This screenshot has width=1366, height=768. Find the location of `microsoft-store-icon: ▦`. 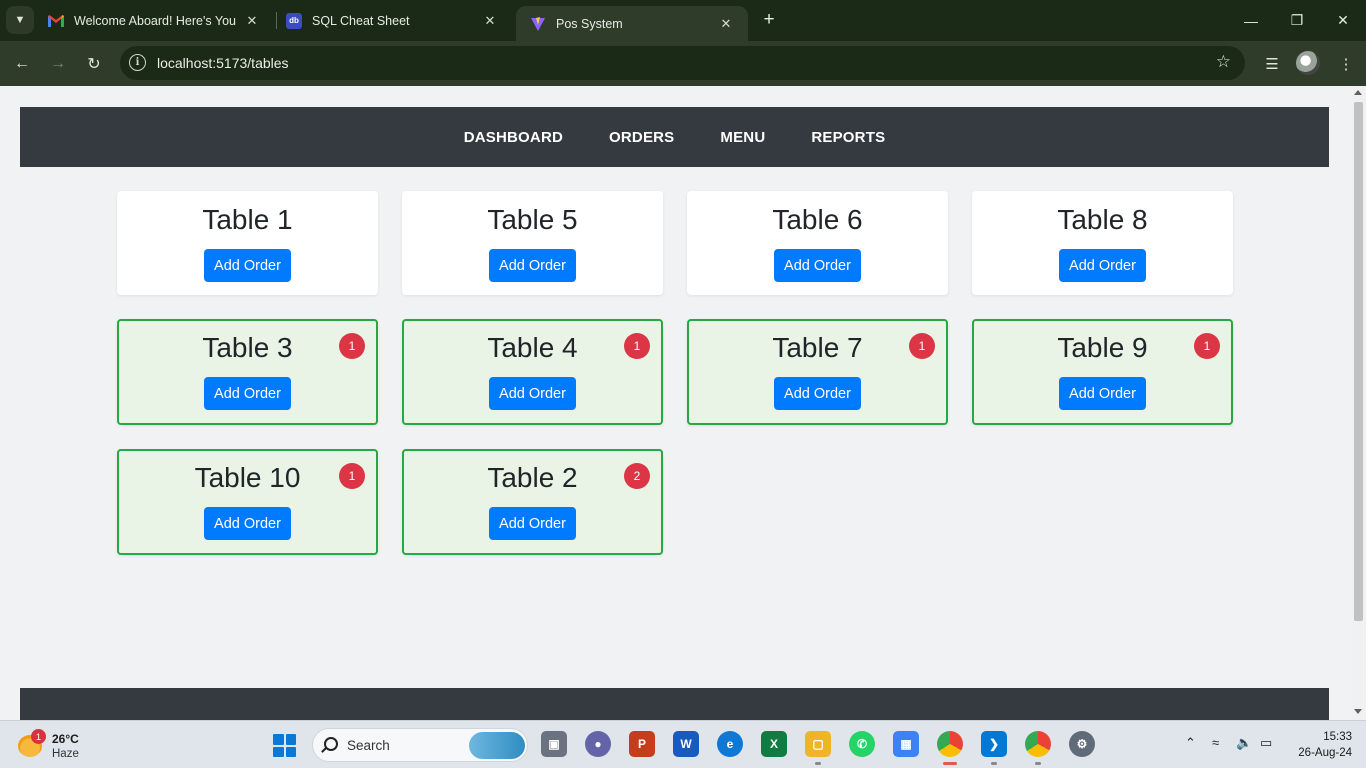

microsoft-store-icon: ▦ is located at coordinates (906, 744).